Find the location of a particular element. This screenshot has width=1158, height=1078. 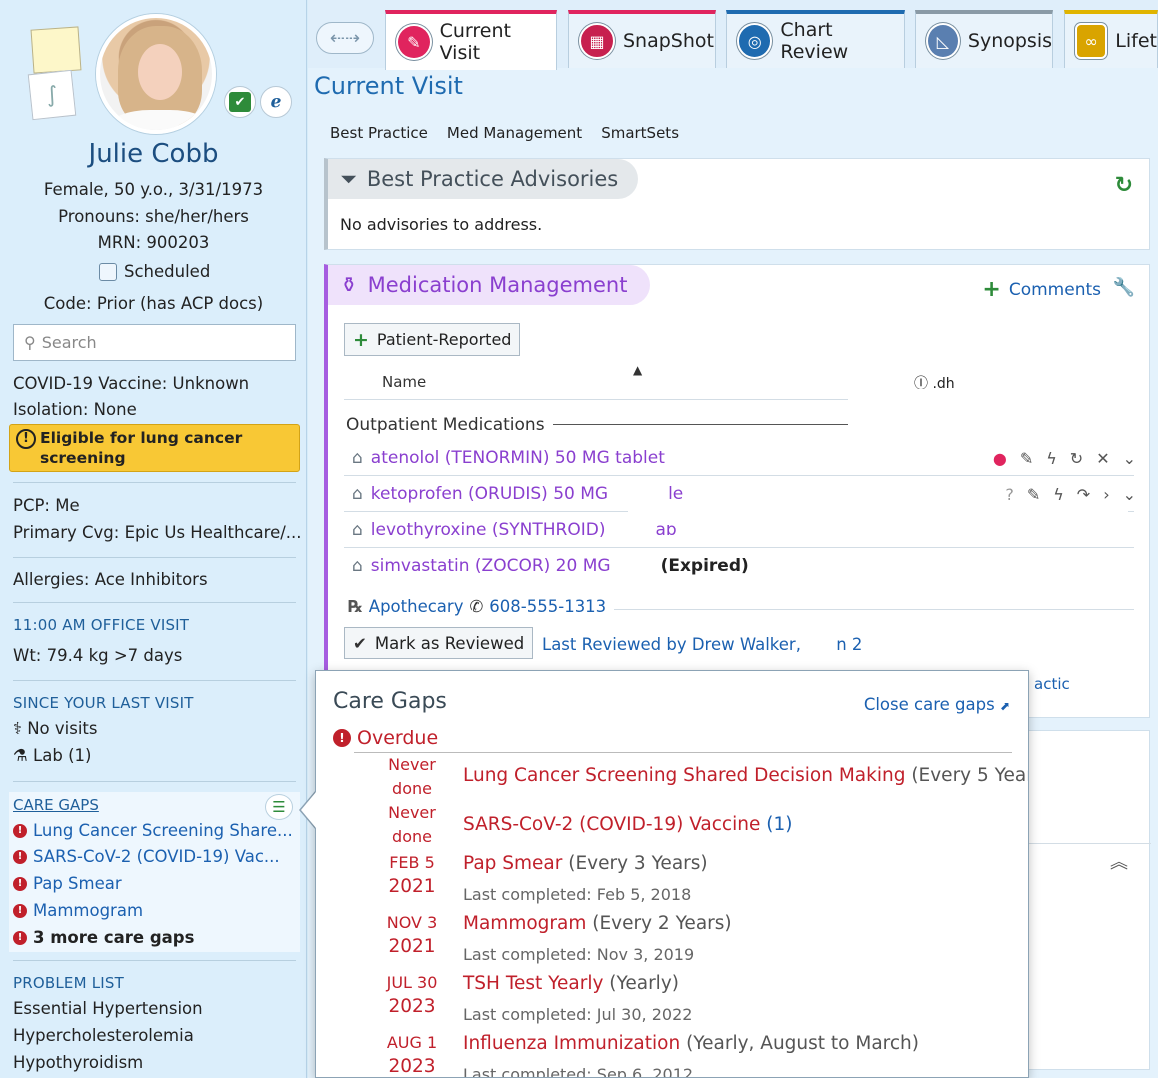

gap-name: TSH Test Yearly is located at coordinates (533, 983).